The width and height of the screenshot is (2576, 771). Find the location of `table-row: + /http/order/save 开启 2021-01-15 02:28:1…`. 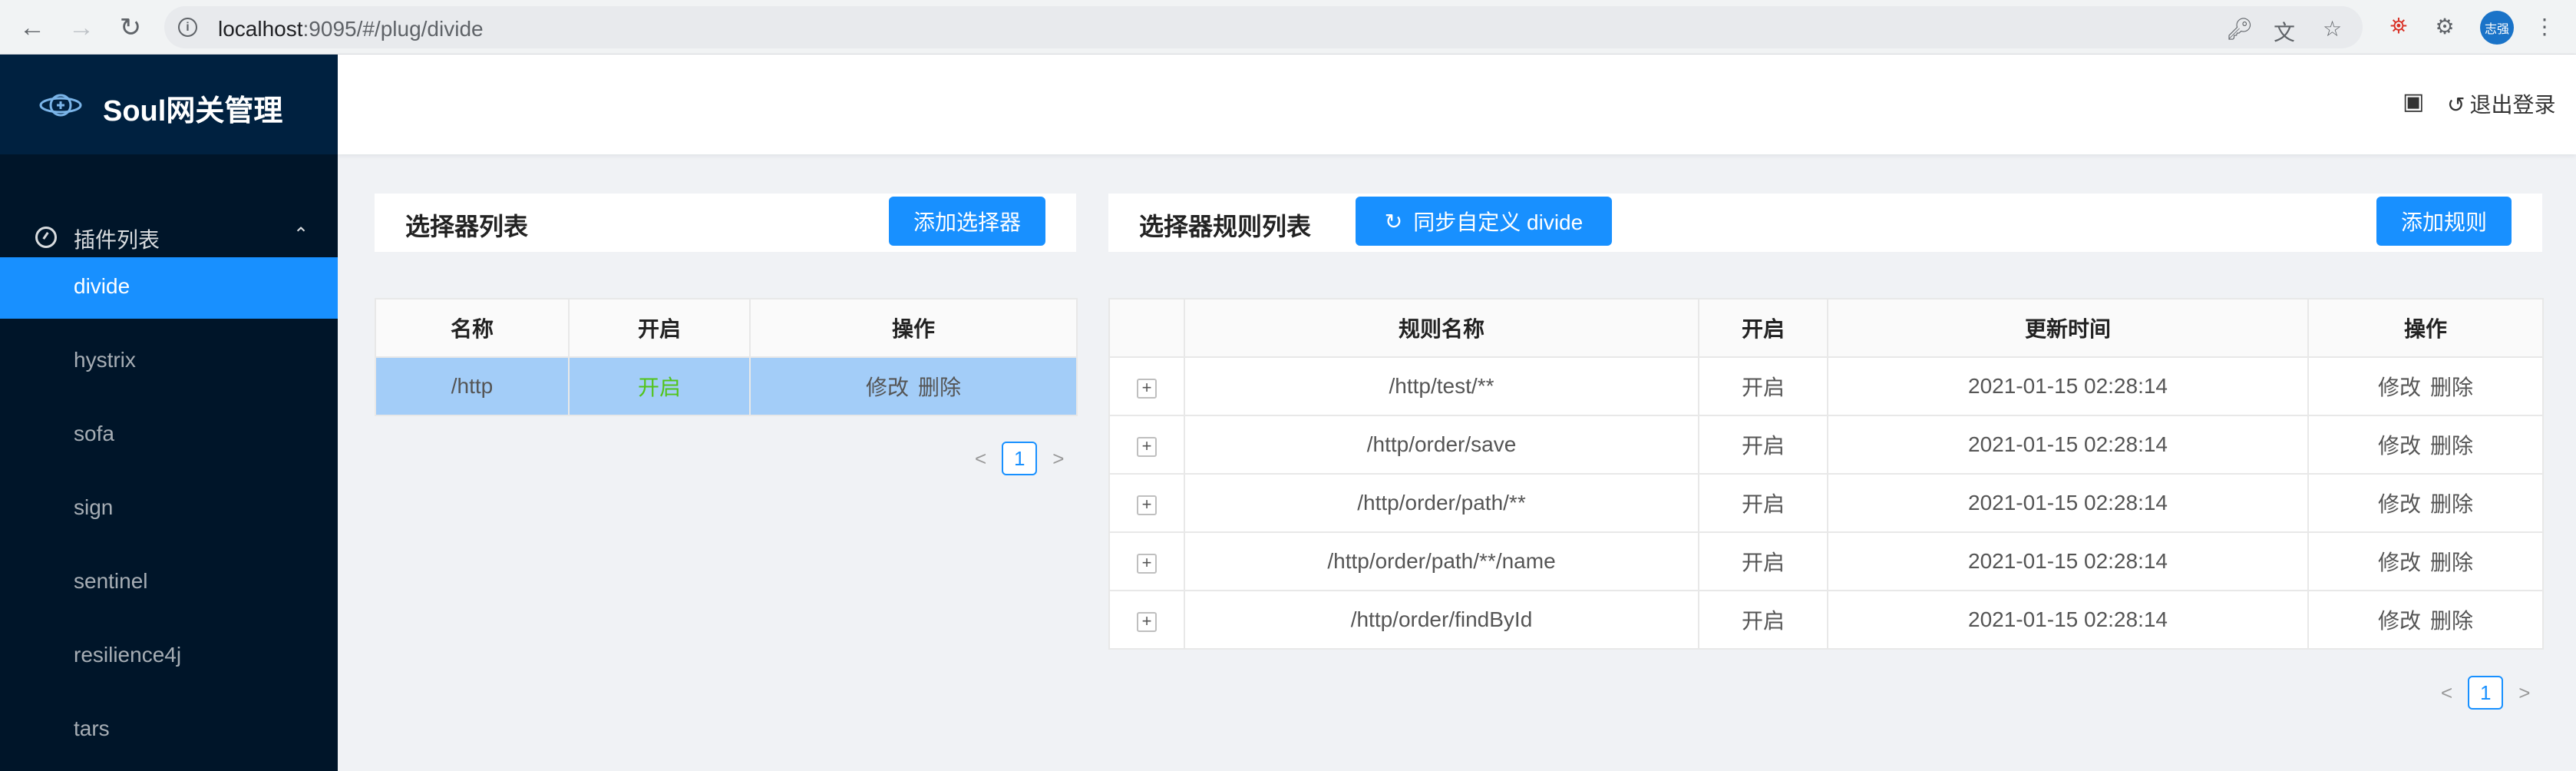

table-row: + /http/order/save 开启 2021-01-15 02:28:1… is located at coordinates (1826, 445).